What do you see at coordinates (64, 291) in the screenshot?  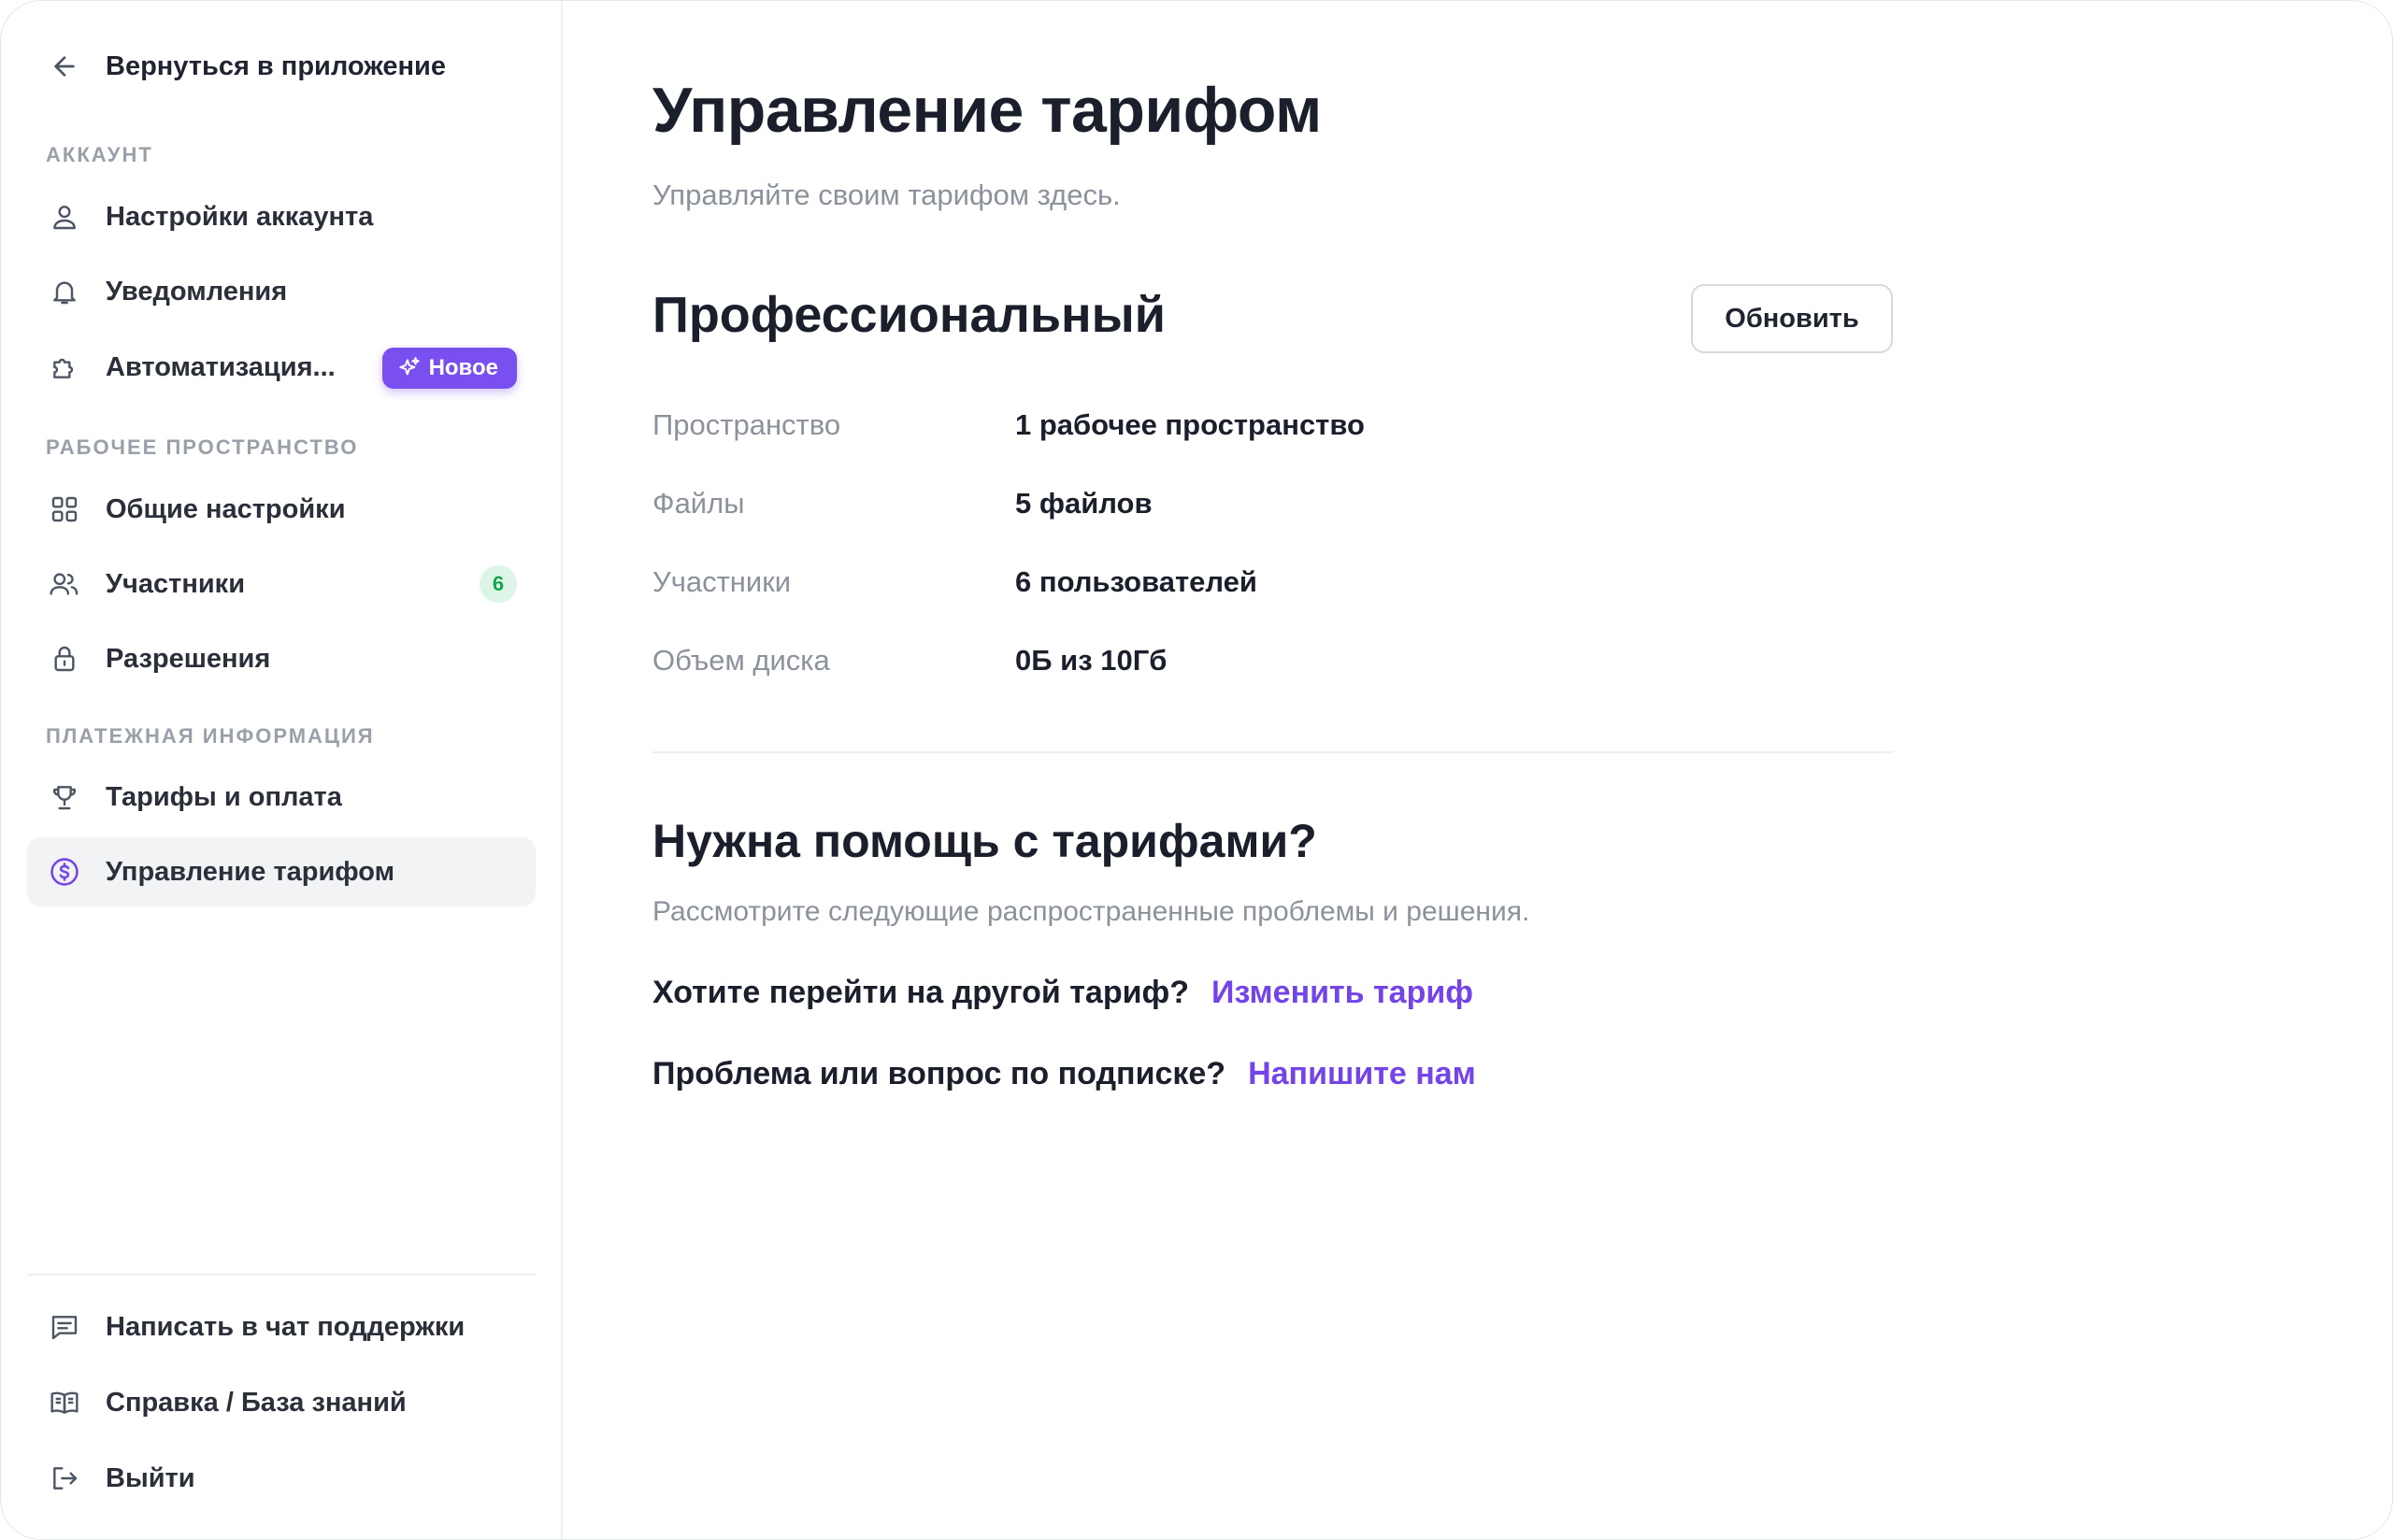 I see `bell-icon` at bounding box center [64, 291].